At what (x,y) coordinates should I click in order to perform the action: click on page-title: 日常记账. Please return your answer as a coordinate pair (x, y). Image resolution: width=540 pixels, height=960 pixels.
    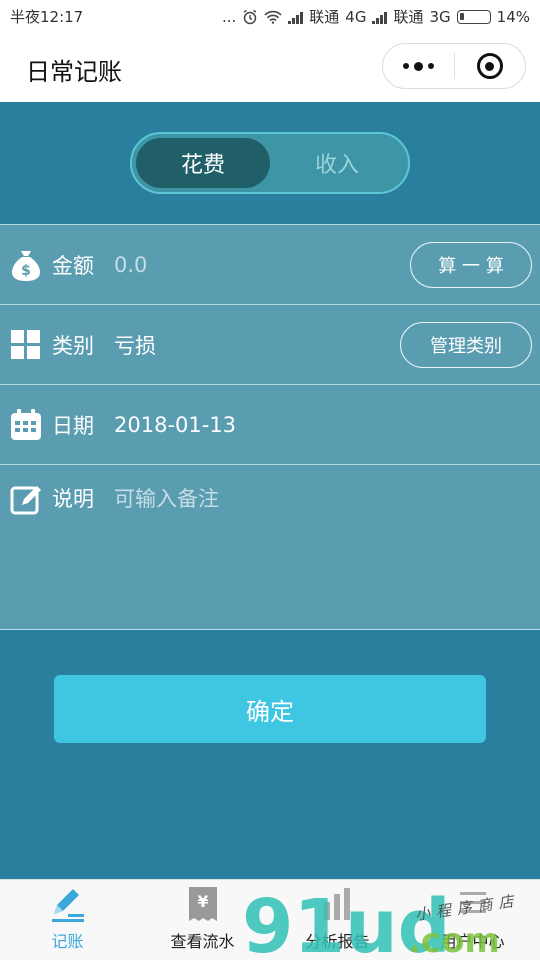
    Looking at the image, I should click on (74, 72).